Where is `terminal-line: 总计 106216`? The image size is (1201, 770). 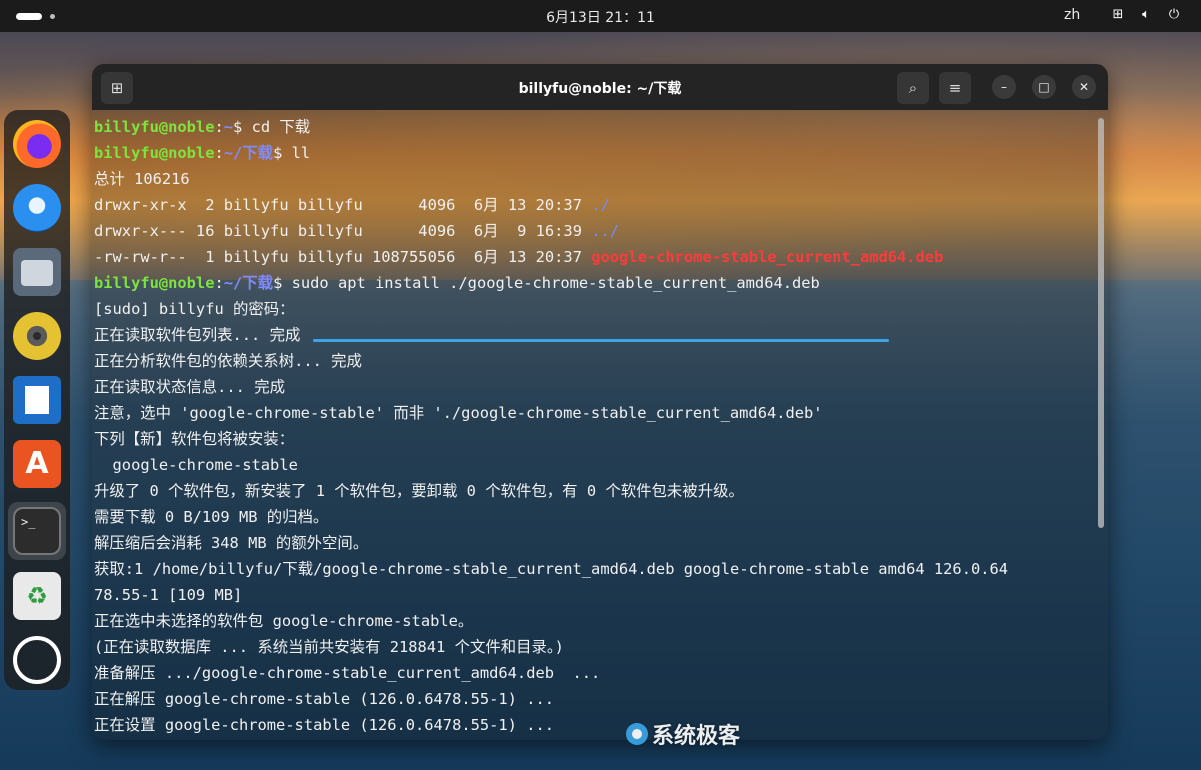
terminal-line: 总计 106216 is located at coordinates (142, 179).